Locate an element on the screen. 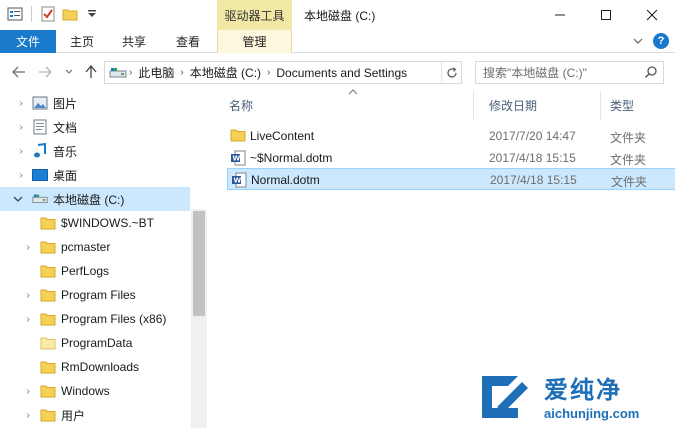 Image resolution: width=675 pixels, height=428 pixels. help-icon: ? is located at coordinates (661, 41).